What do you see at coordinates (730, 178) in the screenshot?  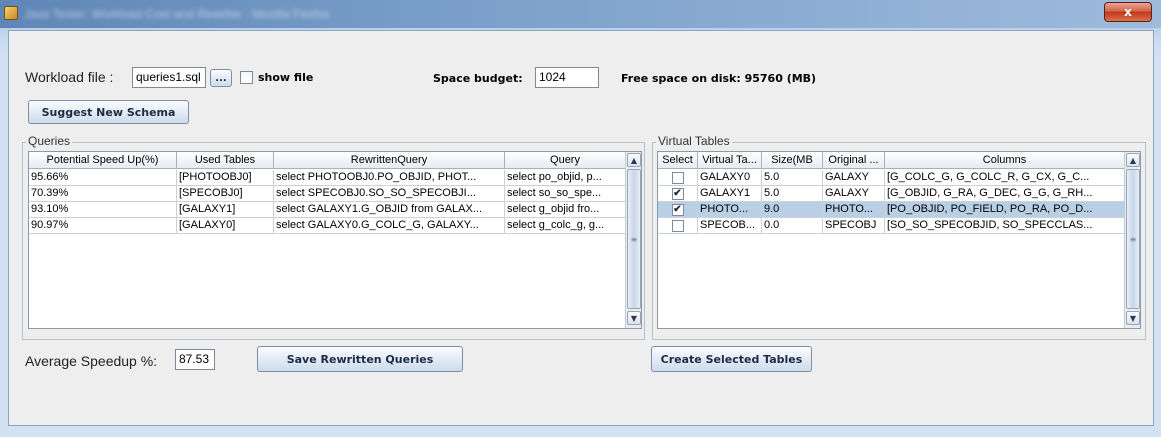 I see `virtual-table-name-cell: GALAXY0` at bounding box center [730, 178].